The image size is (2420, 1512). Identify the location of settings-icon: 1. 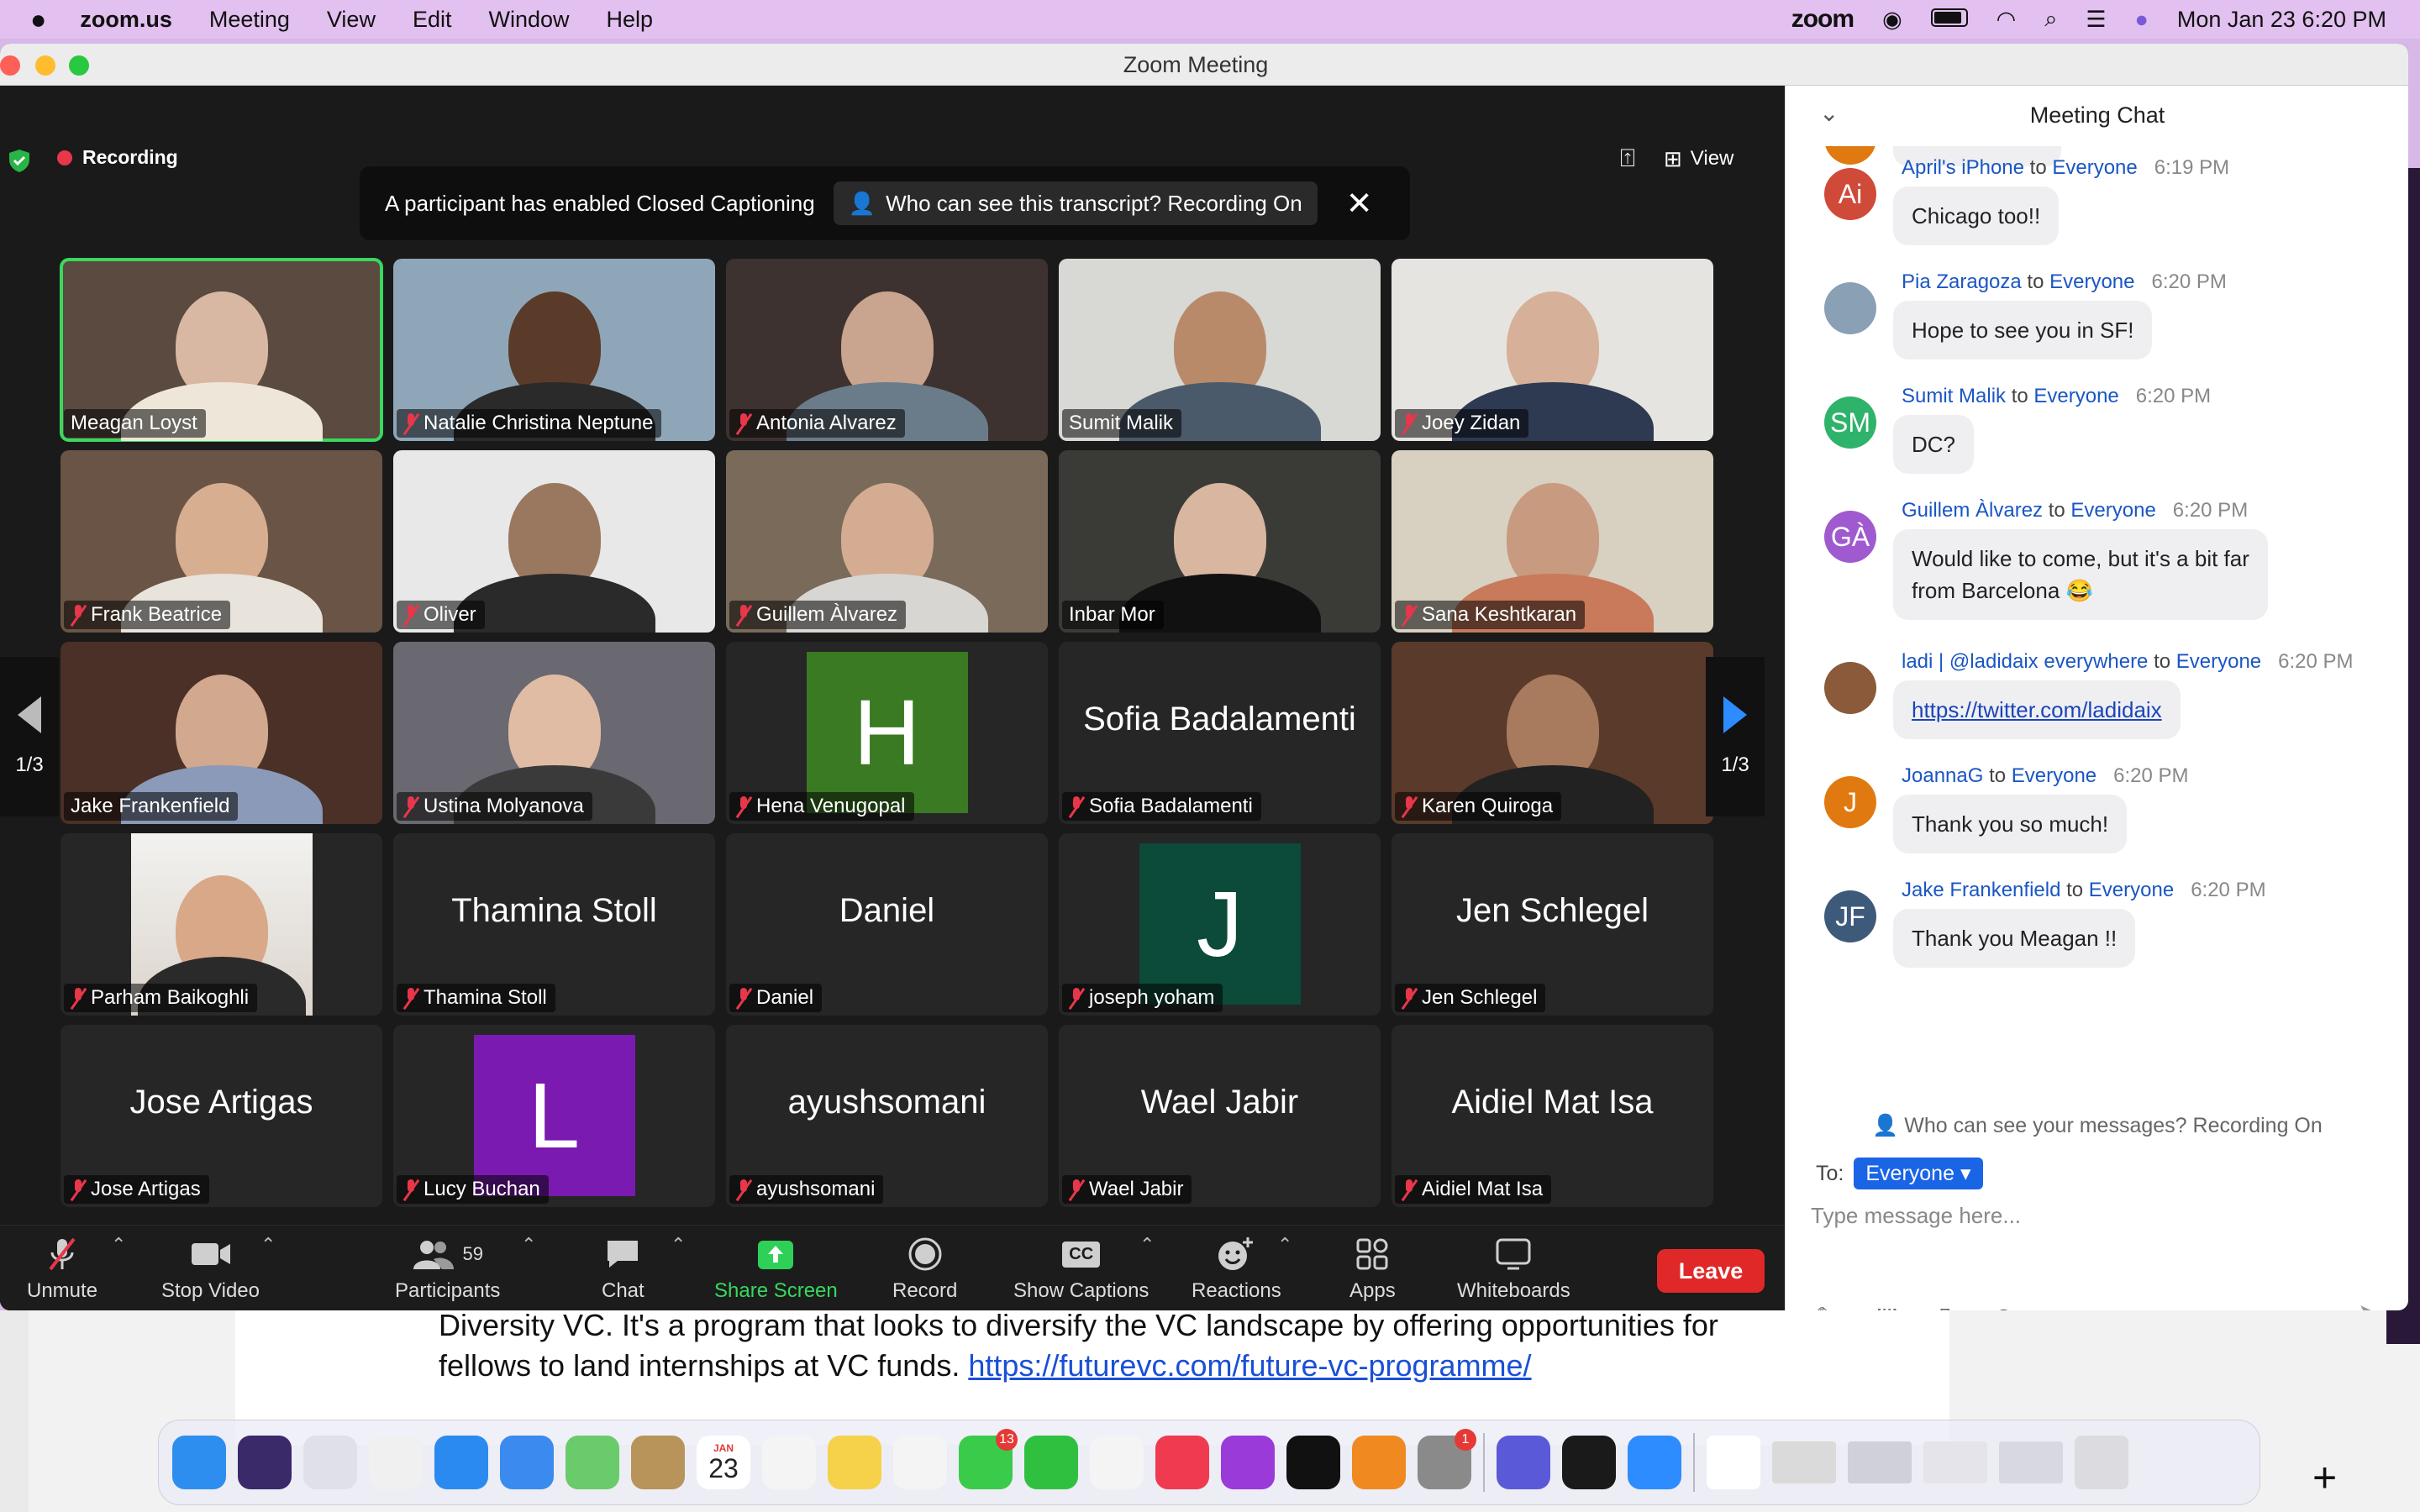
(1447, 1459).